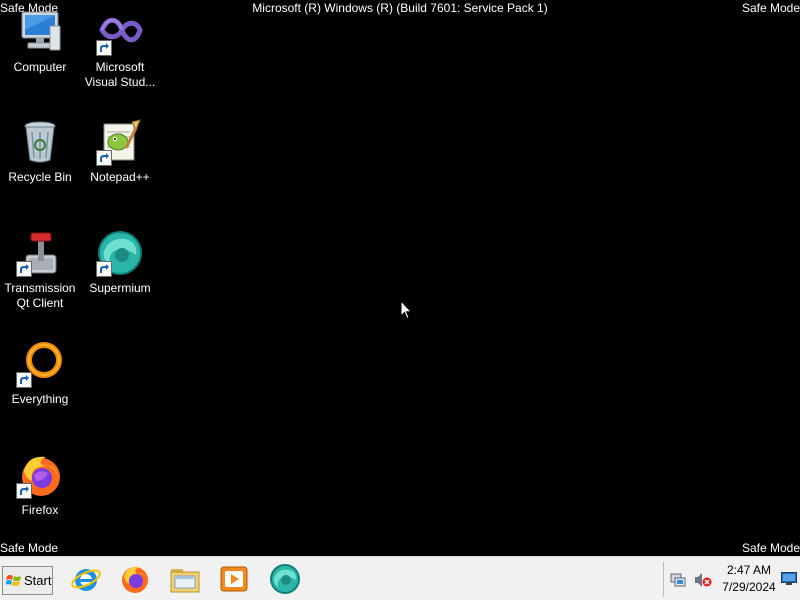 The height and width of the screenshot is (600, 800). I want to click on system-tray: 2:47 AM 7/29/2024, so click(731, 579).